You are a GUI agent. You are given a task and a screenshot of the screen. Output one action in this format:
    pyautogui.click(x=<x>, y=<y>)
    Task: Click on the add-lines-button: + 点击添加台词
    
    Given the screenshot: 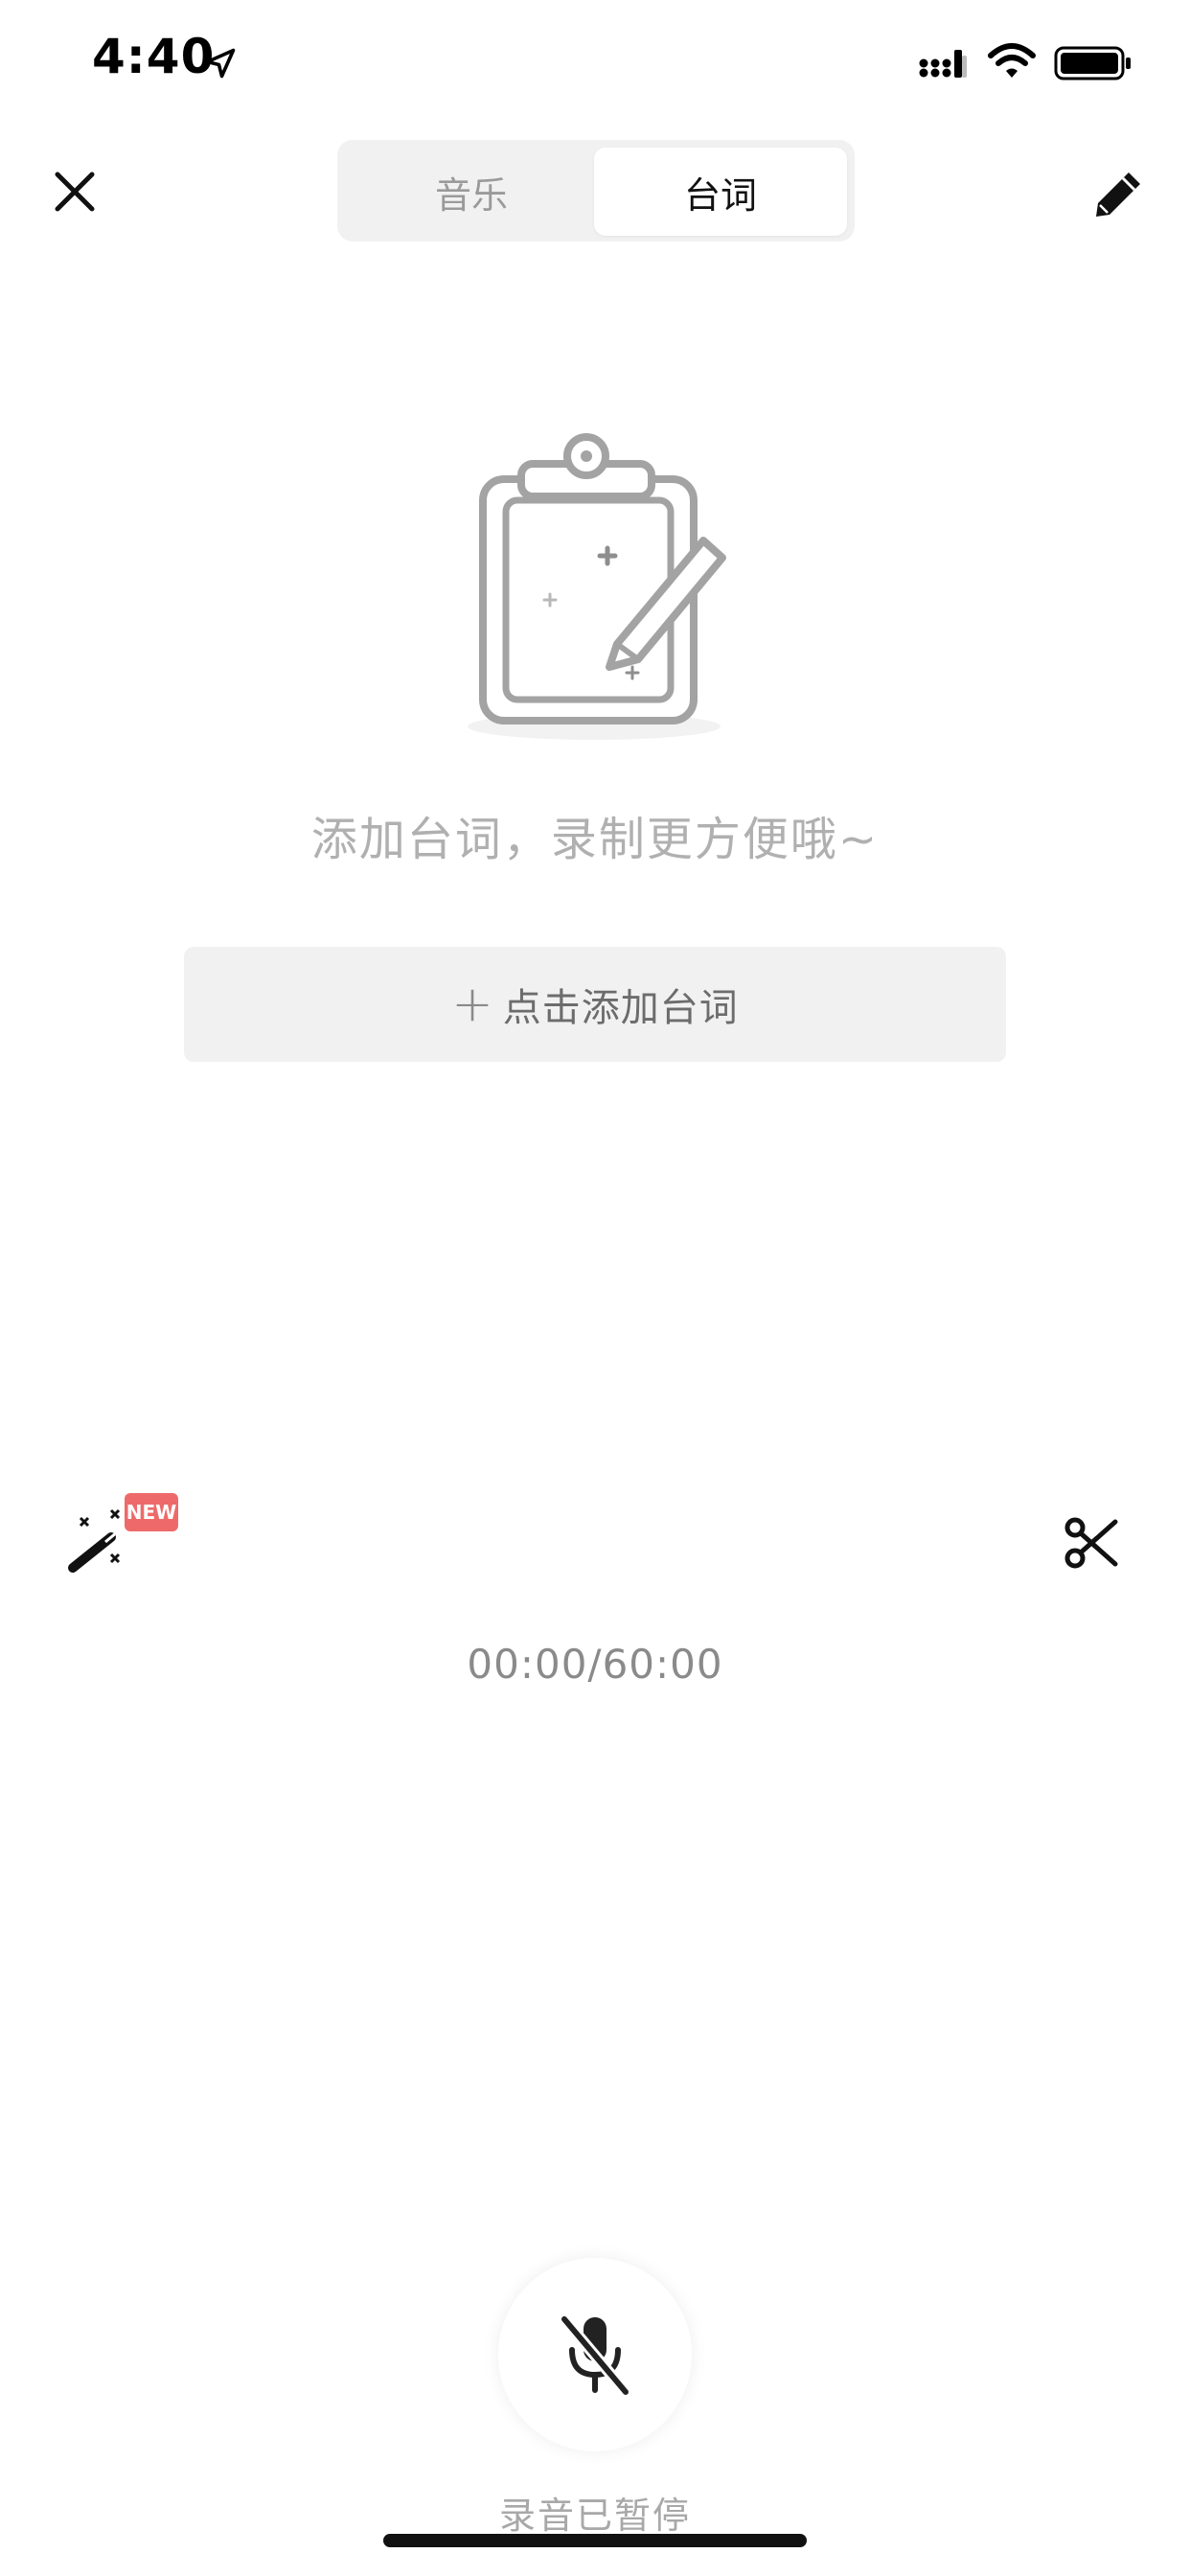 What is the action you would take?
    pyautogui.click(x=595, y=1004)
    